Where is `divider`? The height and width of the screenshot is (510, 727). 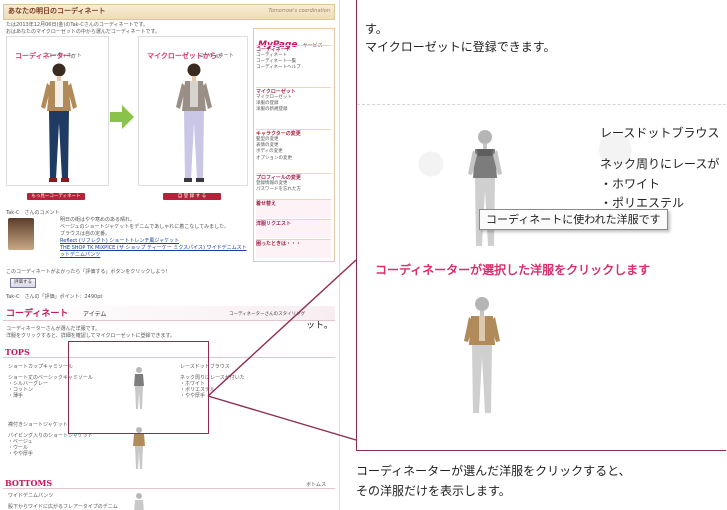 divider is located at coordinates (541, 106).